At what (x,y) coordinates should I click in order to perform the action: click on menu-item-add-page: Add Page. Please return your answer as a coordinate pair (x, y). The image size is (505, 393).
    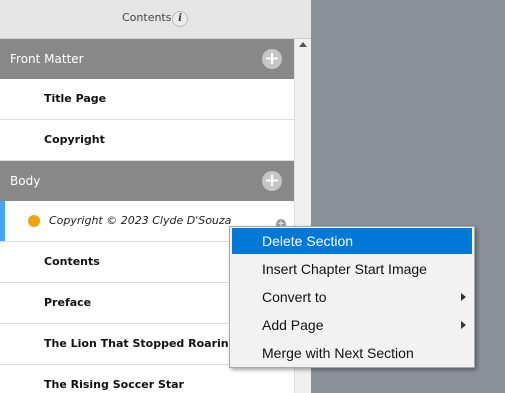
    Looking at the image, I should click on (352, 325).